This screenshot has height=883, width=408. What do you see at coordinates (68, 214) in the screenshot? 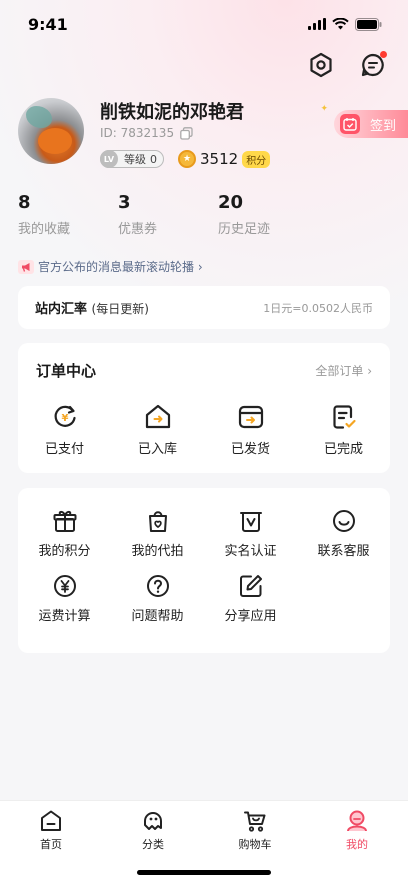
I see `stat-favorites: 8 我的收藏` at bounding box center [68, 214].